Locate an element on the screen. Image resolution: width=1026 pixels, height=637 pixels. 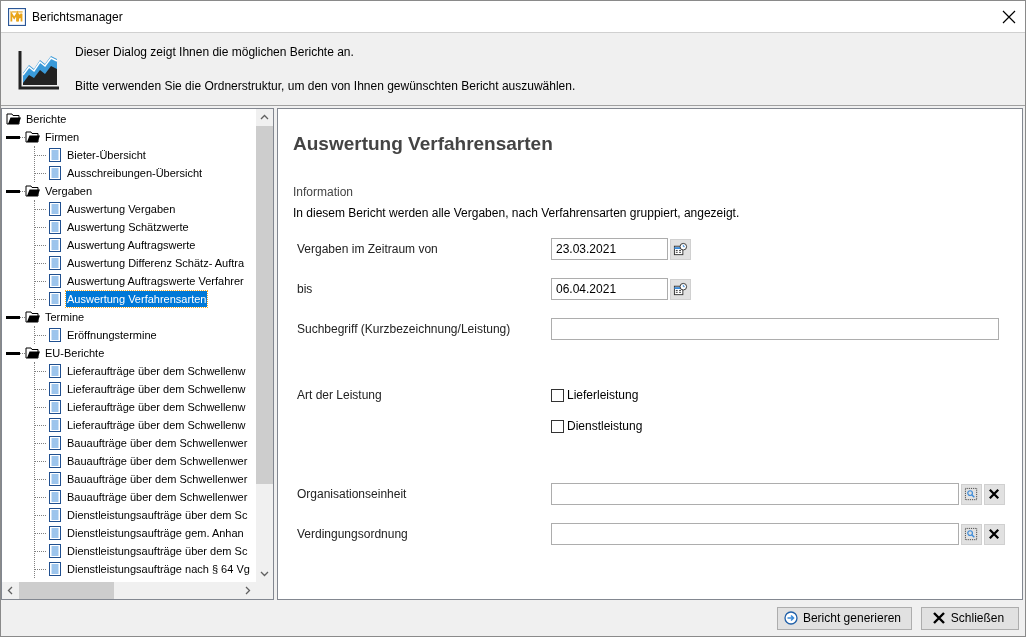
field-label: bis is located at coordinates (305, 289).